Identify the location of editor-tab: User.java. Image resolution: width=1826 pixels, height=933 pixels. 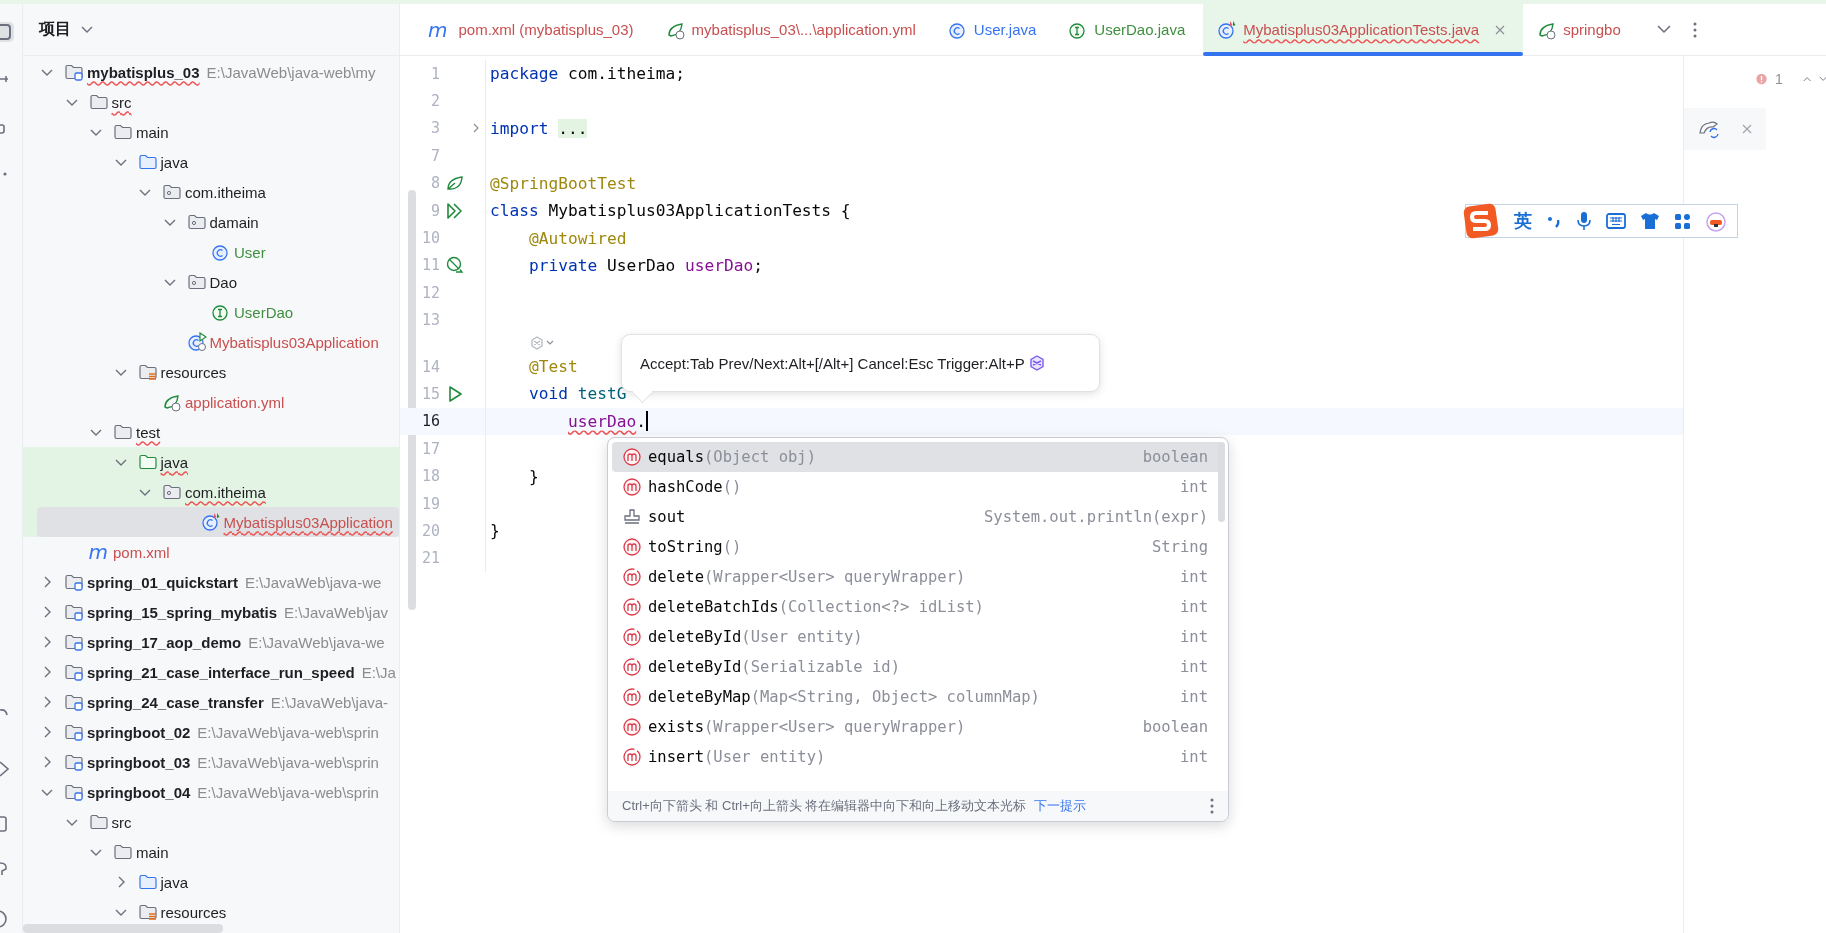
(994, 29).